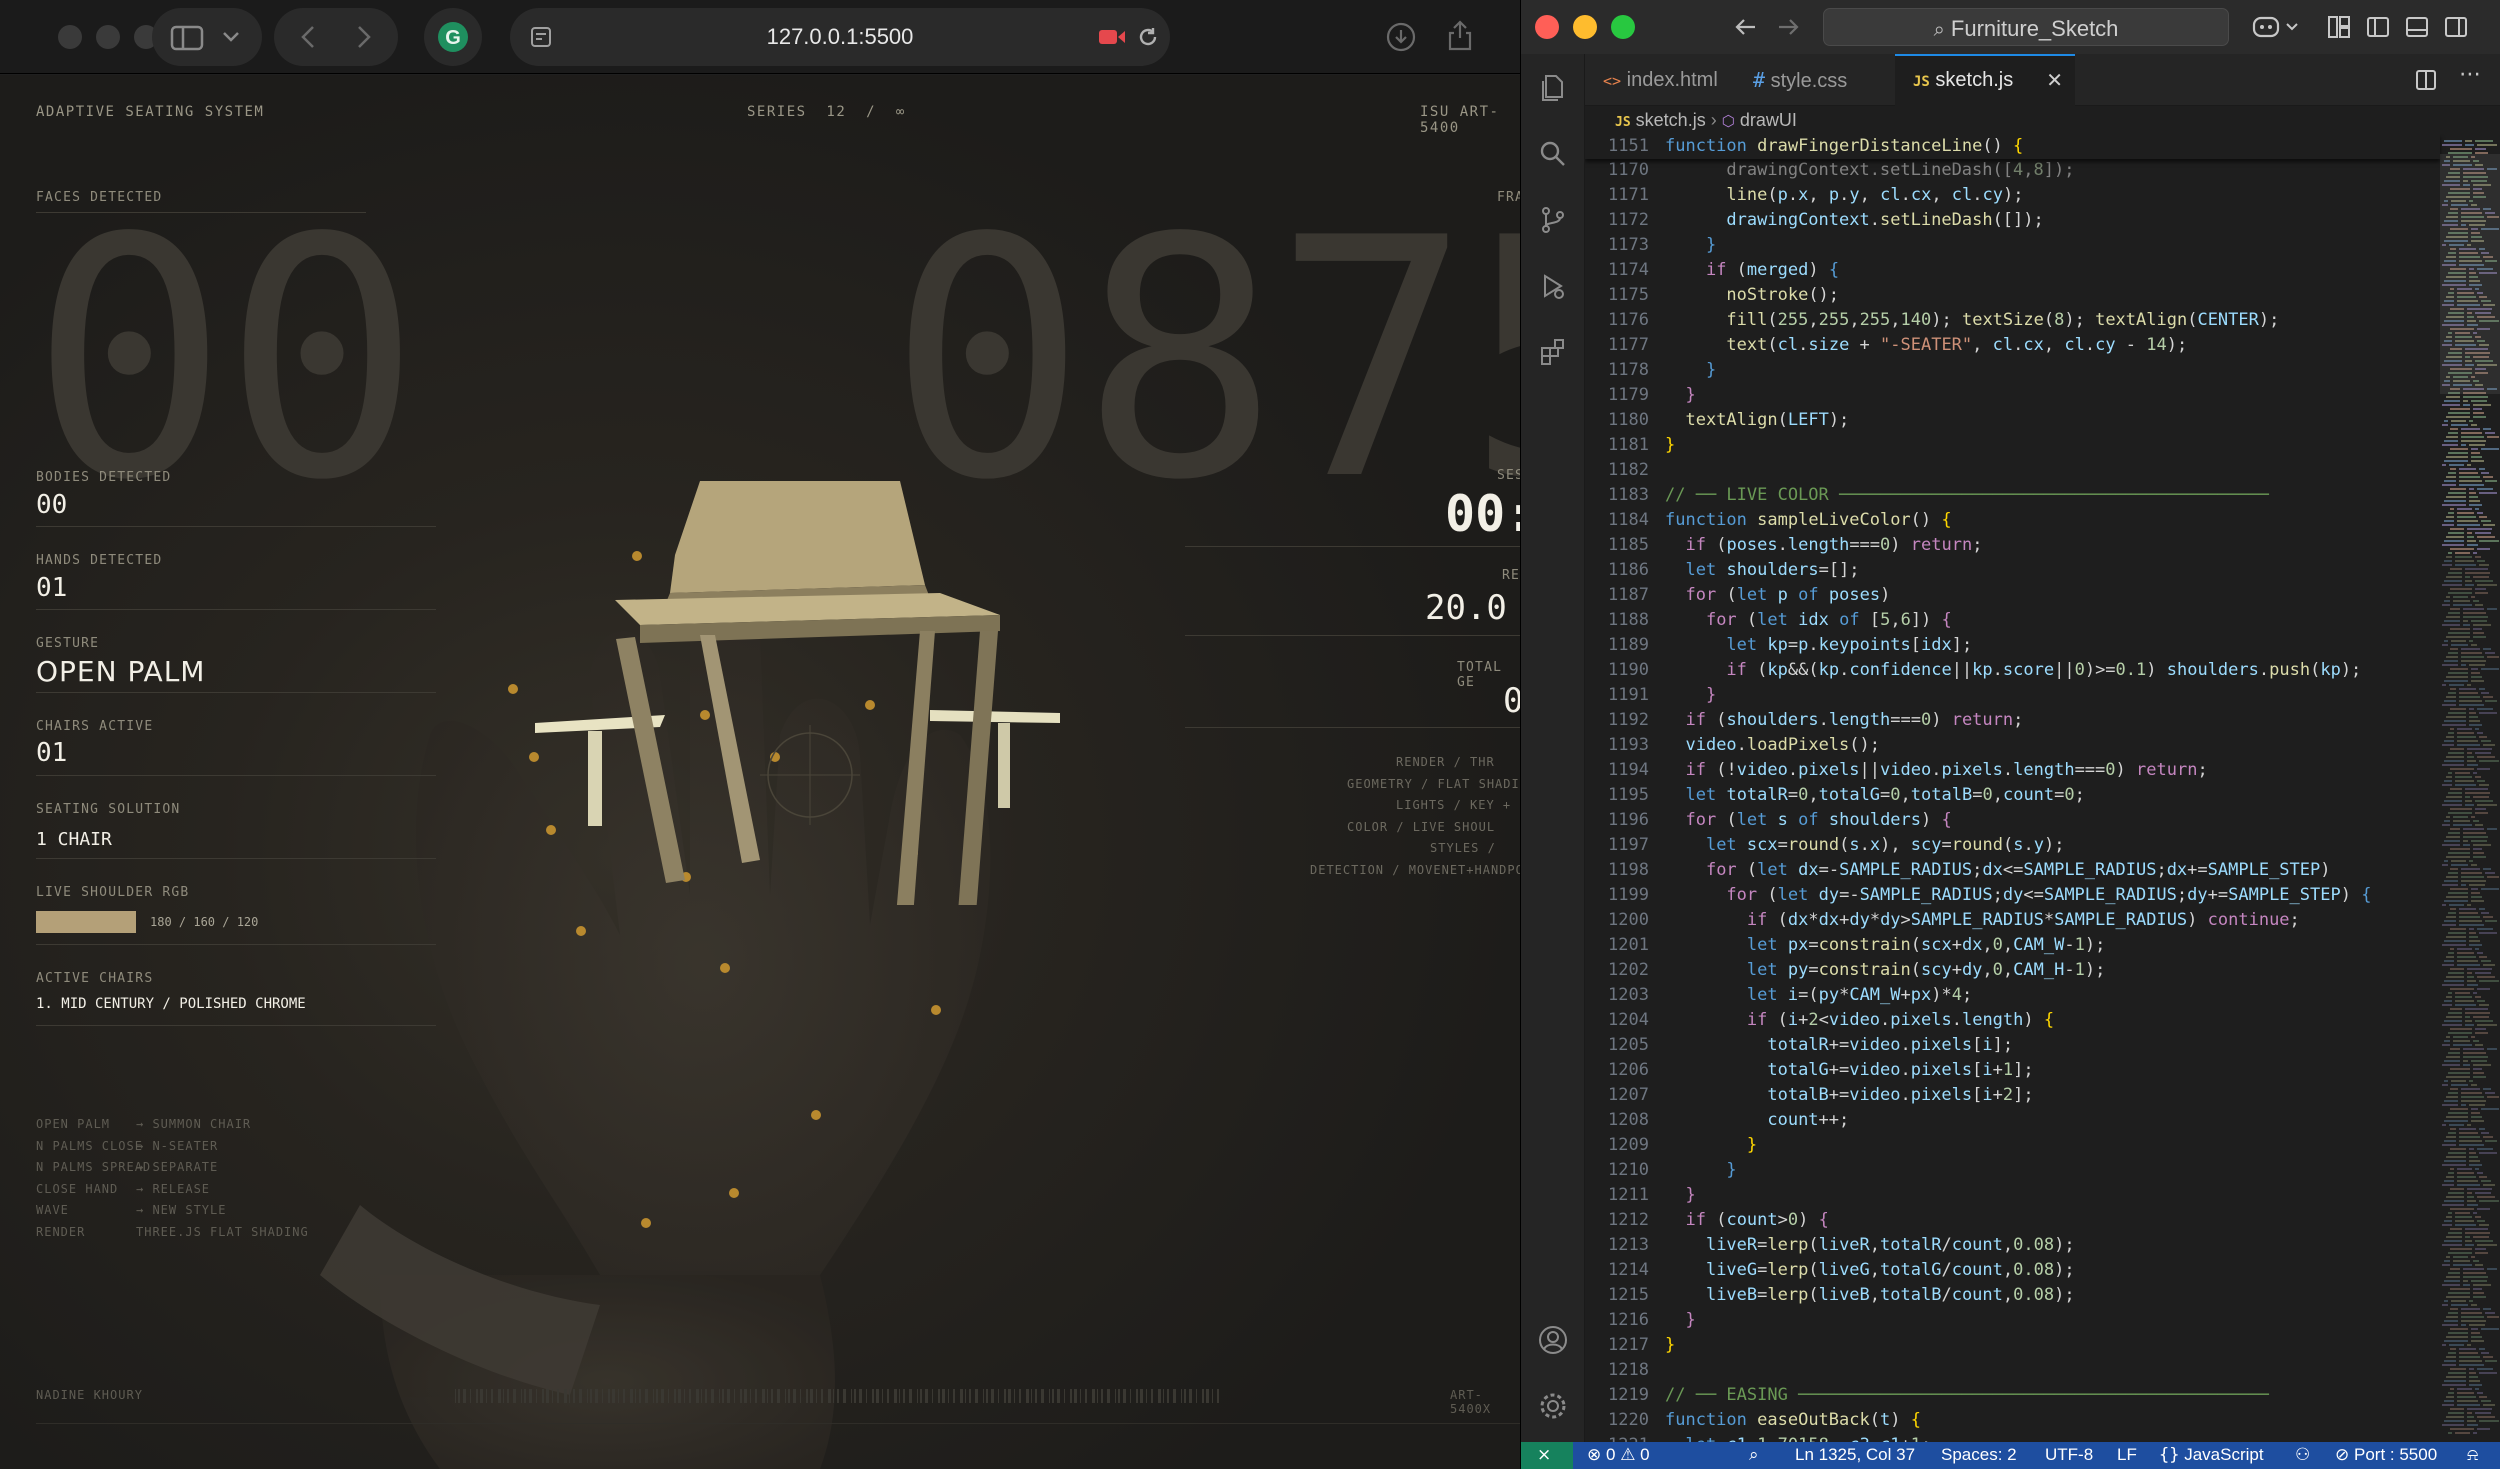 This screenshot has width=2500, height=1469. What do you see at coordinates (1979, 1455) in the screenshot?
I see `indentation: Spaces: 2` at bounding box center [1979, 1455].